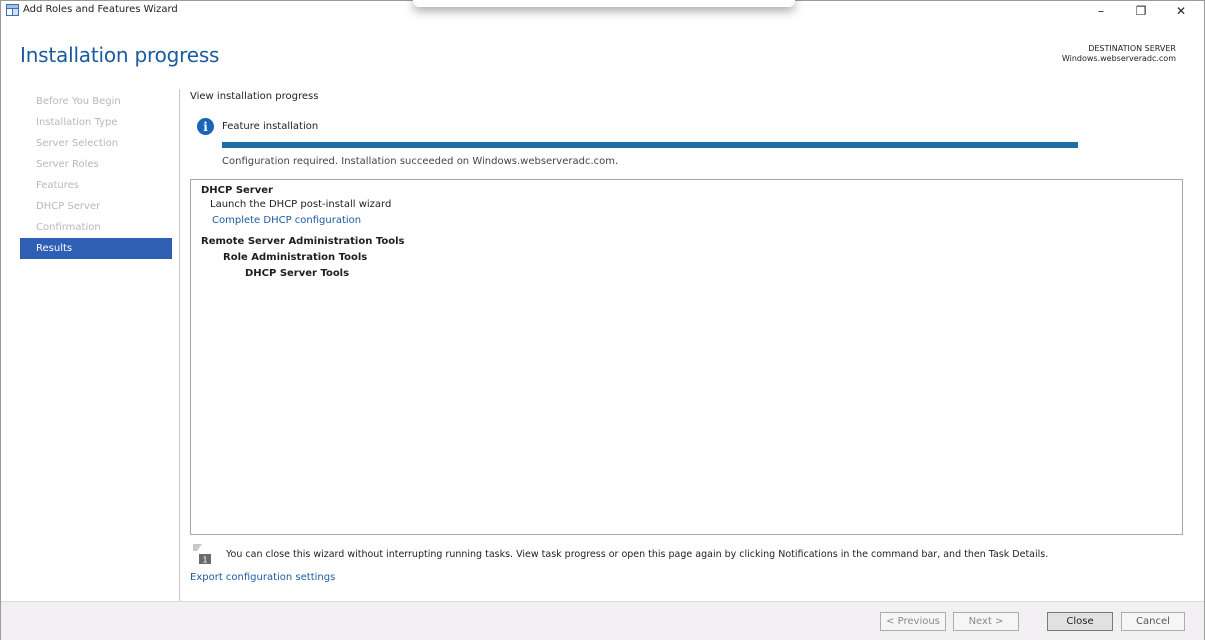 This screenshot has height=640, width=1205. Describe the element at coordinates (602, 620) in the screenshot. I see `wizard-footer` at that location.